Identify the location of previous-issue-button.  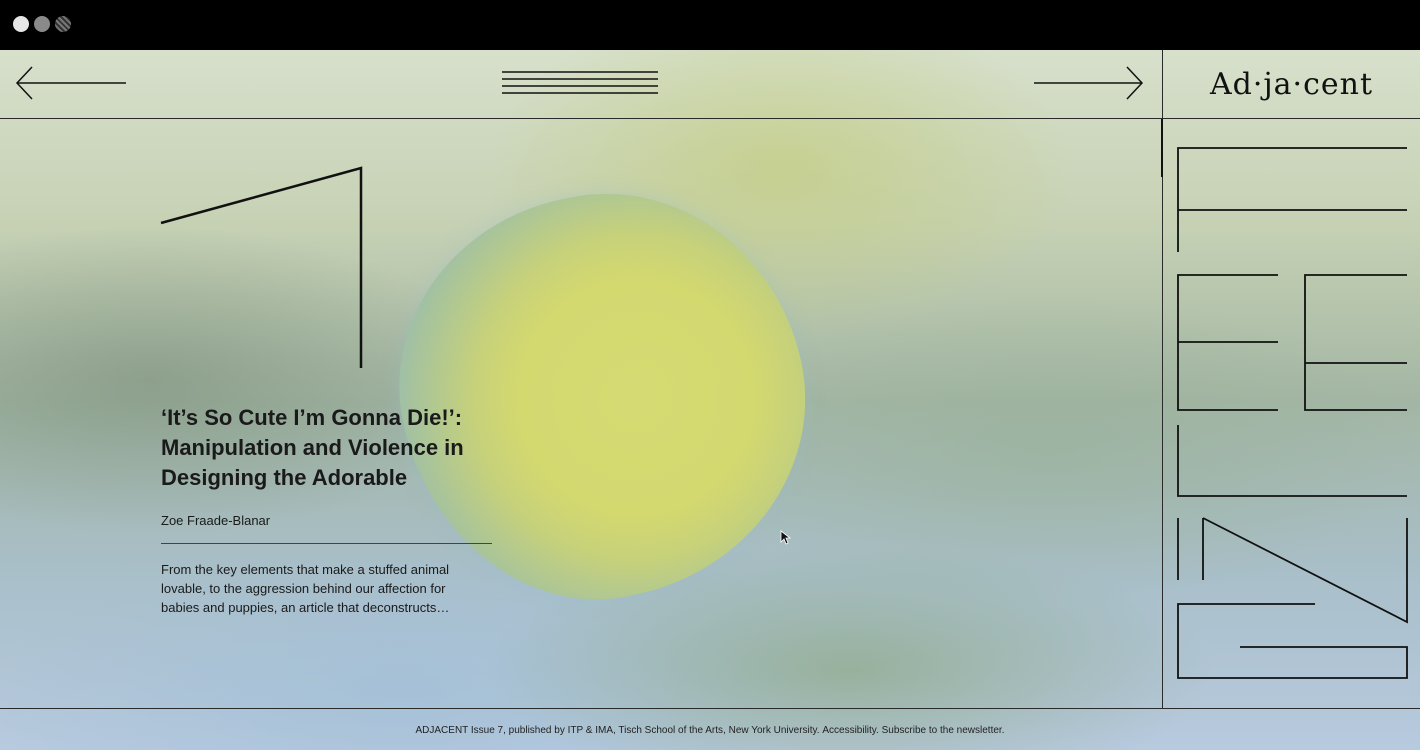
(71, 85).